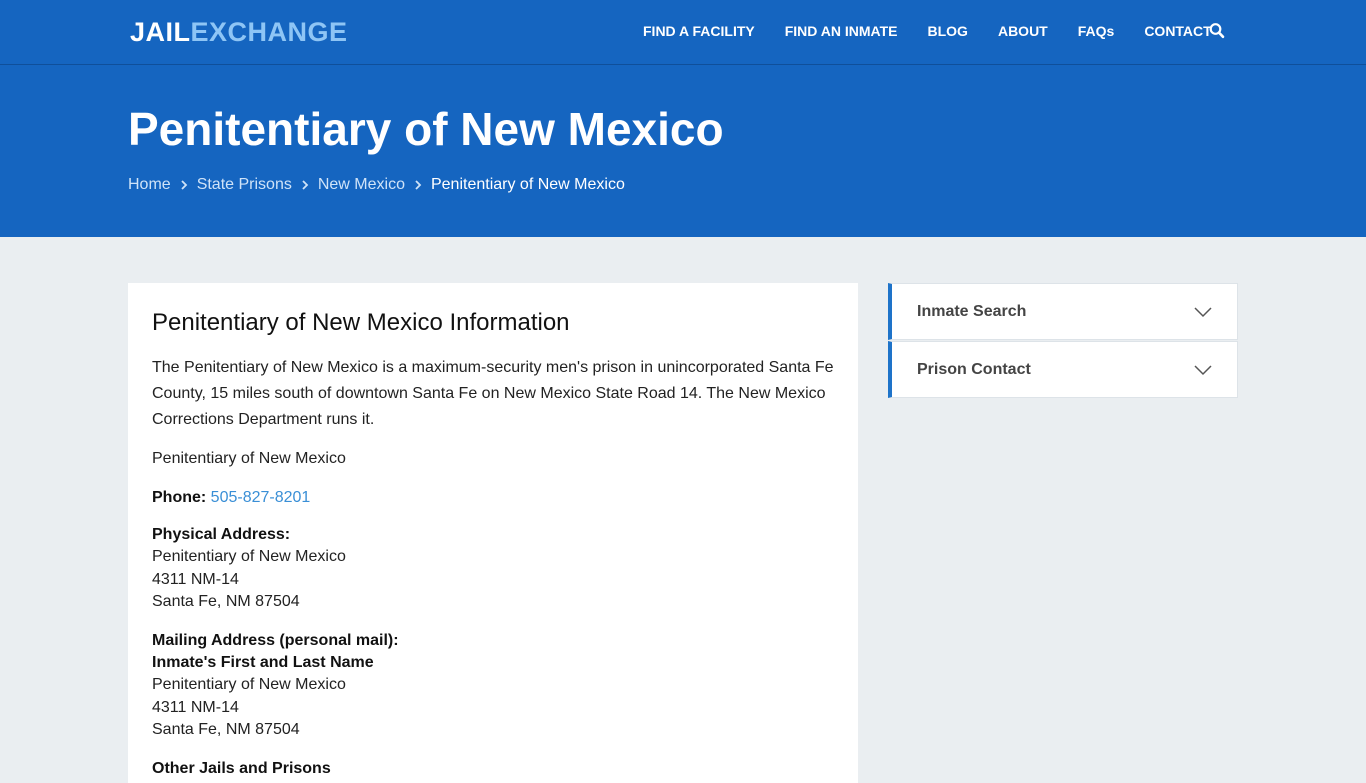  What do you see at coordinates (241, 768) in the screenshot?
I see `other-jails-label: Other Jails and Prisons` at bounding box center [241, 768].